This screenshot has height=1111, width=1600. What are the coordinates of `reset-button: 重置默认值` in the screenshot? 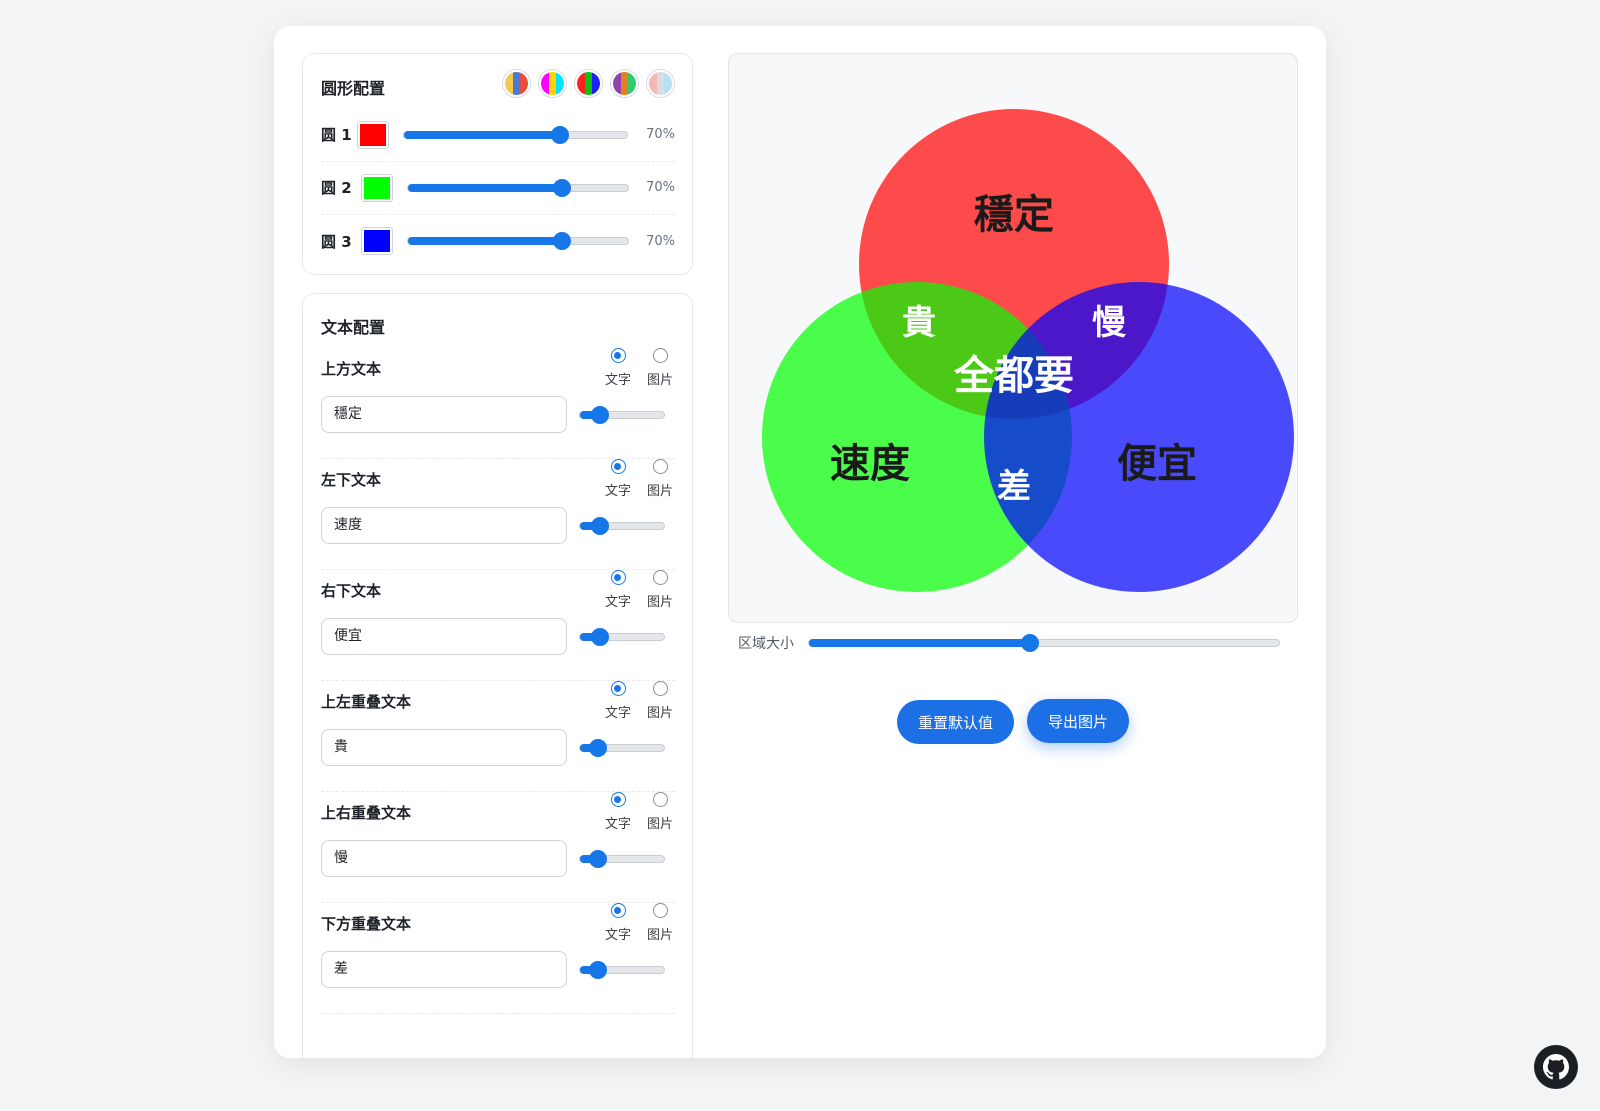 It's located at (955, 722).